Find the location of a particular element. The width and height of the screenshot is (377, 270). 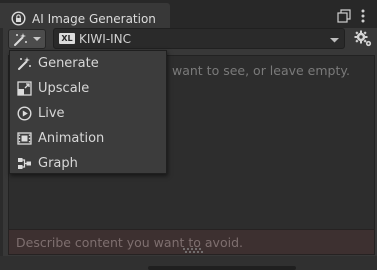

resize-handle-icon is located at coordinates (193, 250).